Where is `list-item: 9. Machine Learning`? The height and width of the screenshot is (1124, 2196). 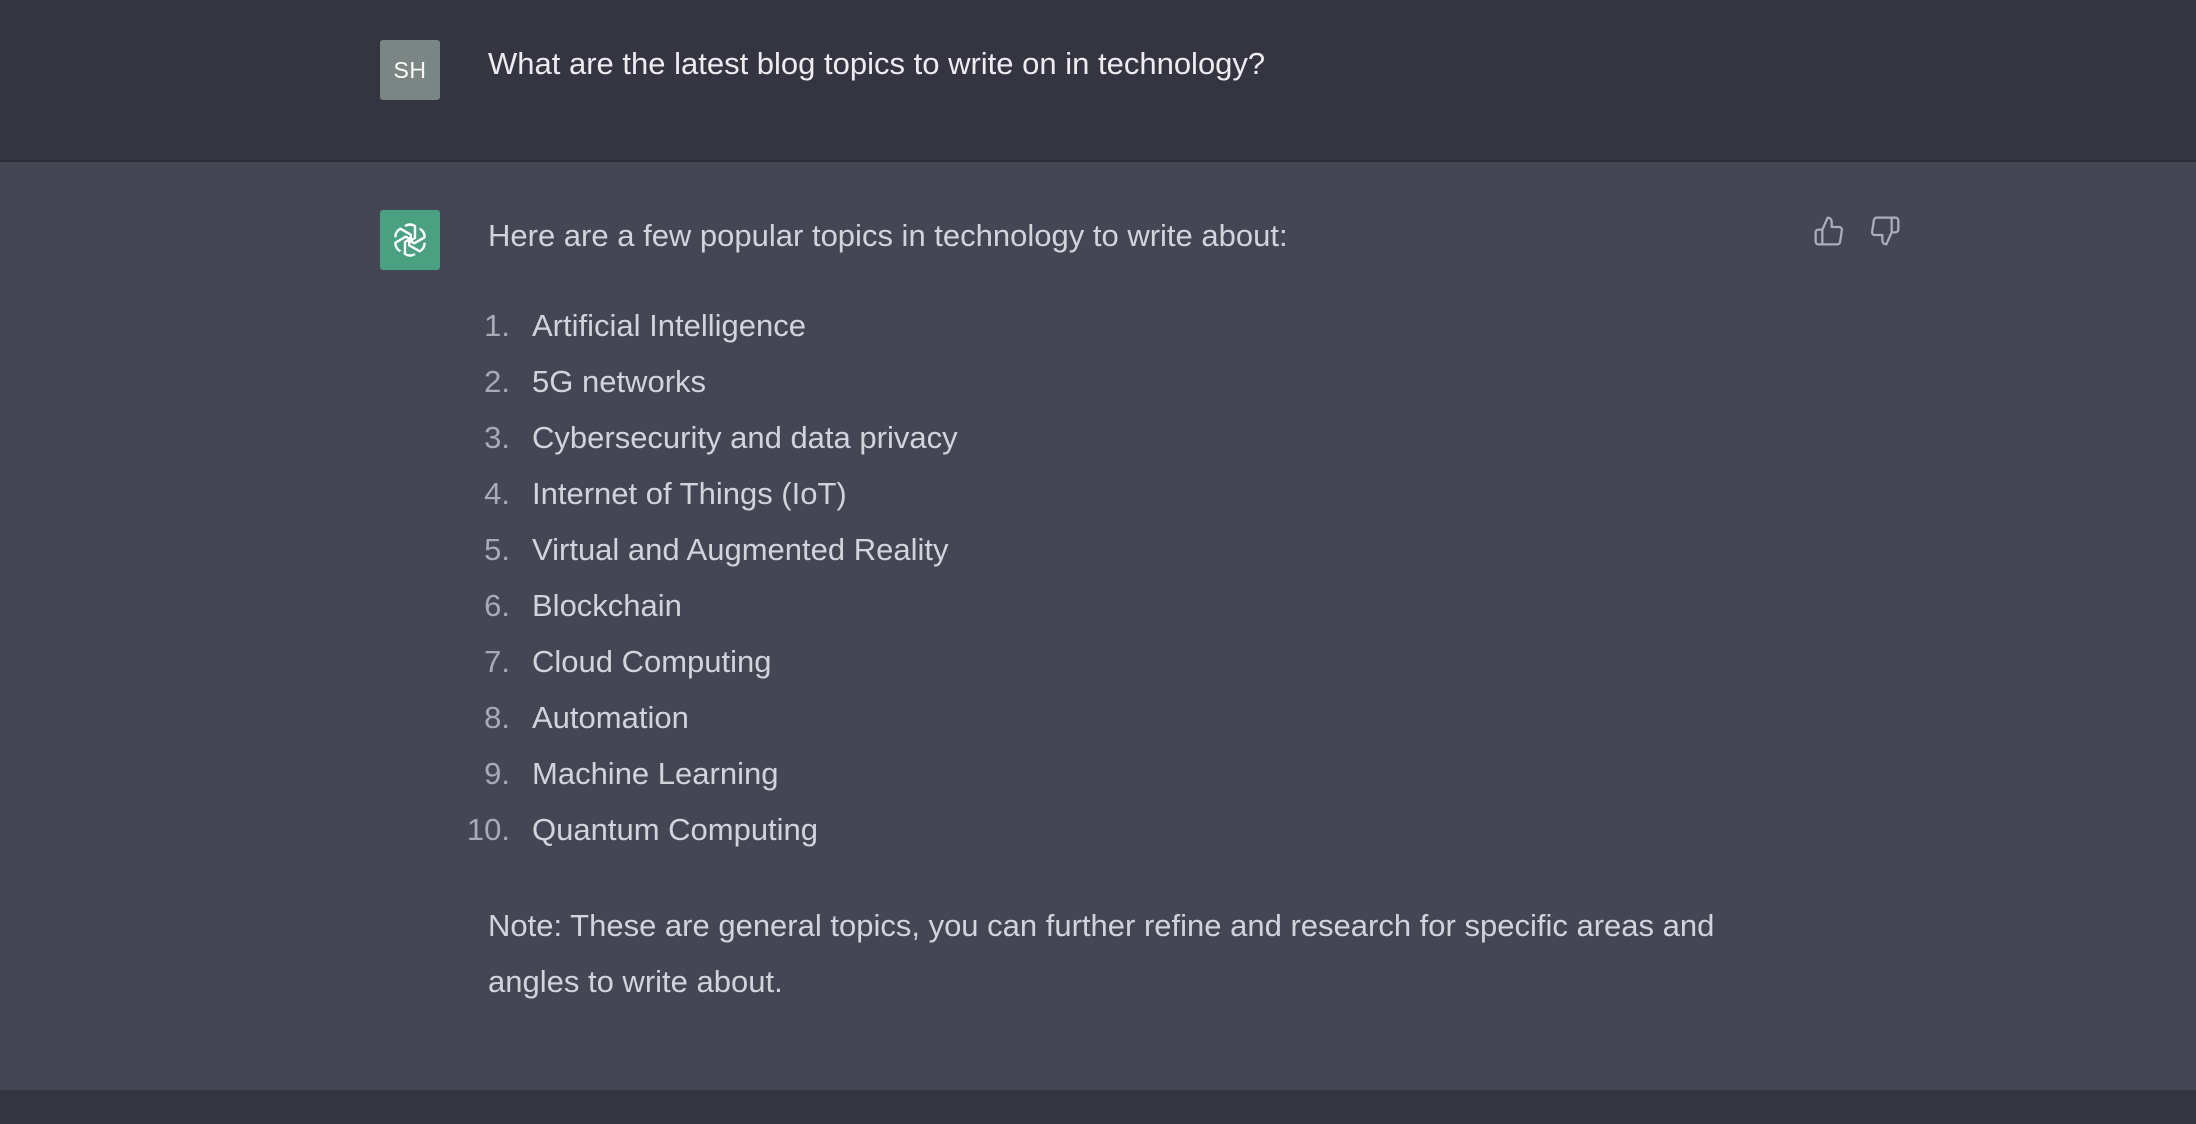
list-item: 9. Machine Learning is located at coordinates (1146, 774).